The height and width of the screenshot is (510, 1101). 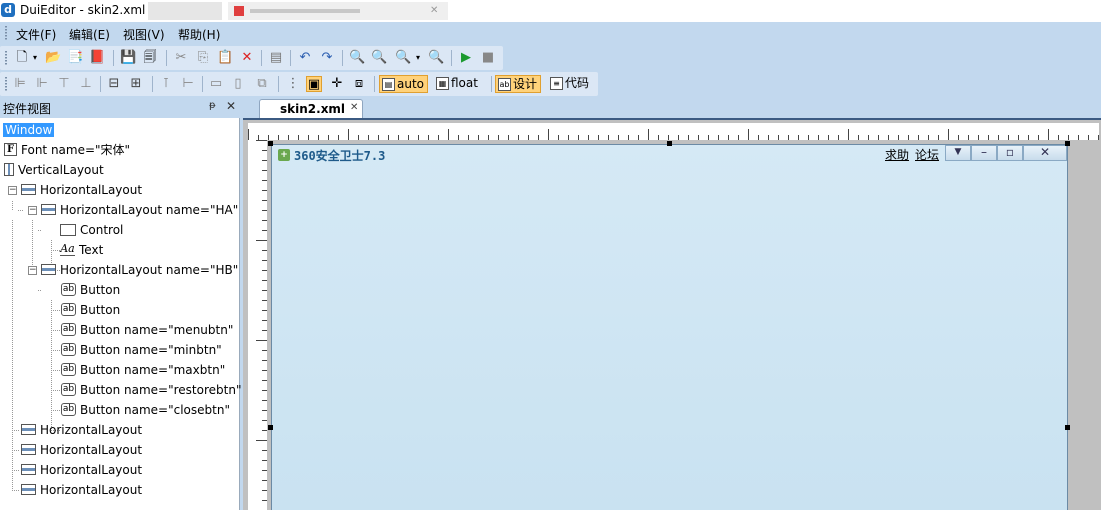 I want to click on toolbar-separator, so click(x=152, y=84).